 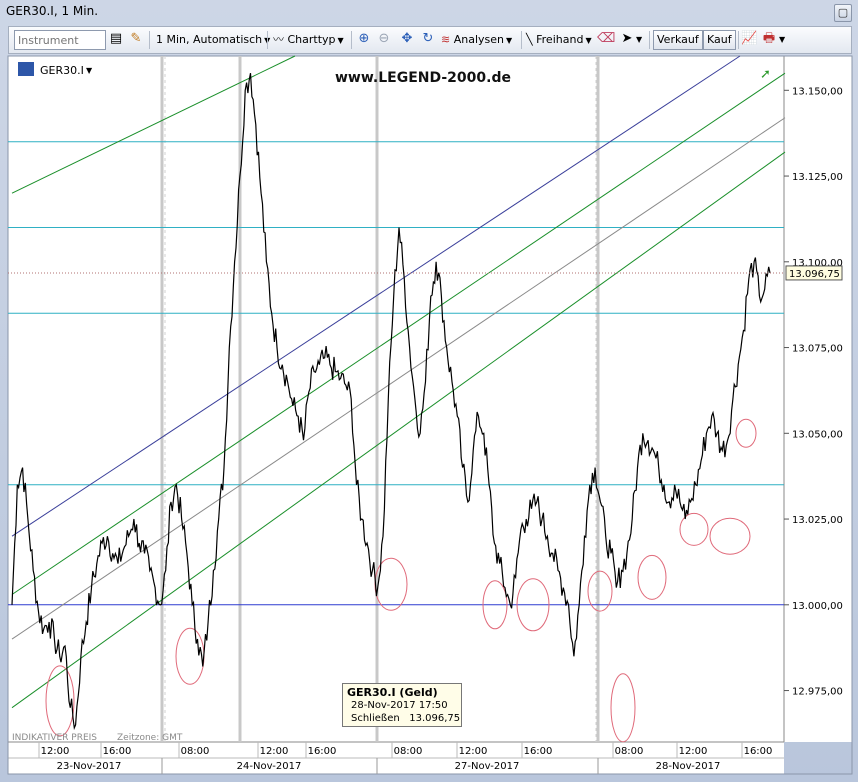 What do you see at coordinates (817, 434) in the screenshot?
I see `y-tick-label: 13.050,00` at bounding box center [817, 434].